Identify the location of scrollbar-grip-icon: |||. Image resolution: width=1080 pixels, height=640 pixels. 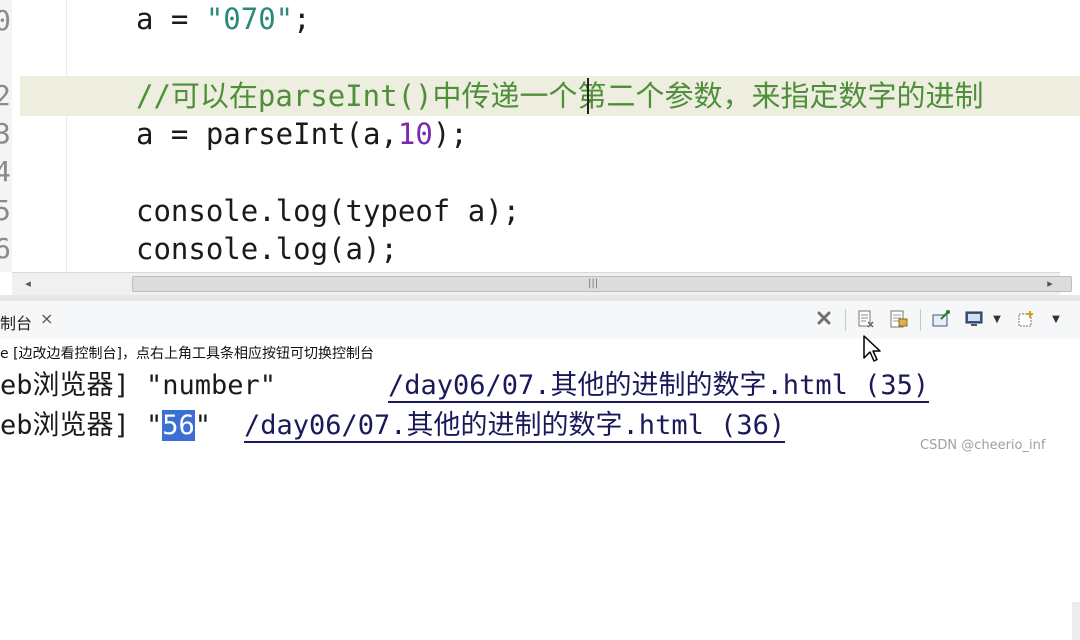
(593, 283).